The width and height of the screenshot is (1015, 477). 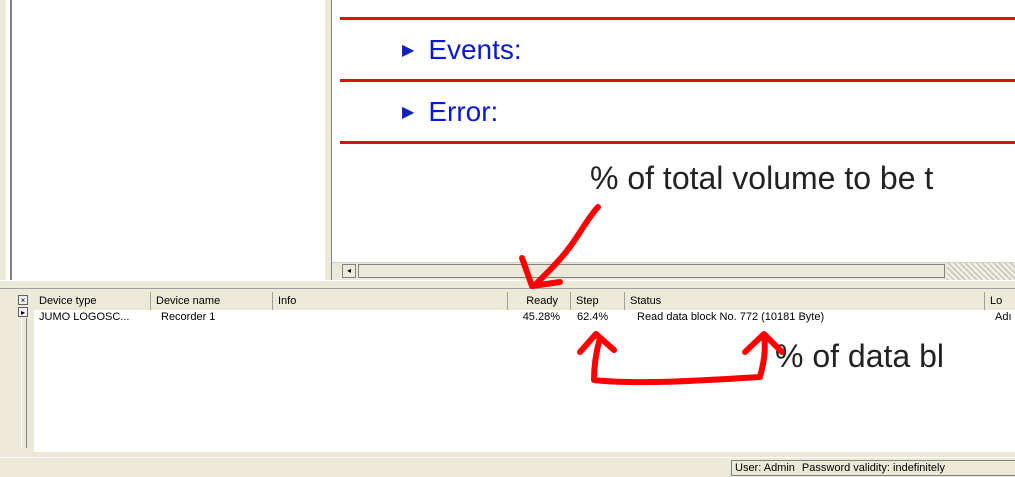 What do you see at coordinates (679, 359) in the screenshot?
I see `arrow-step-status` at bounding box center [679, 359].